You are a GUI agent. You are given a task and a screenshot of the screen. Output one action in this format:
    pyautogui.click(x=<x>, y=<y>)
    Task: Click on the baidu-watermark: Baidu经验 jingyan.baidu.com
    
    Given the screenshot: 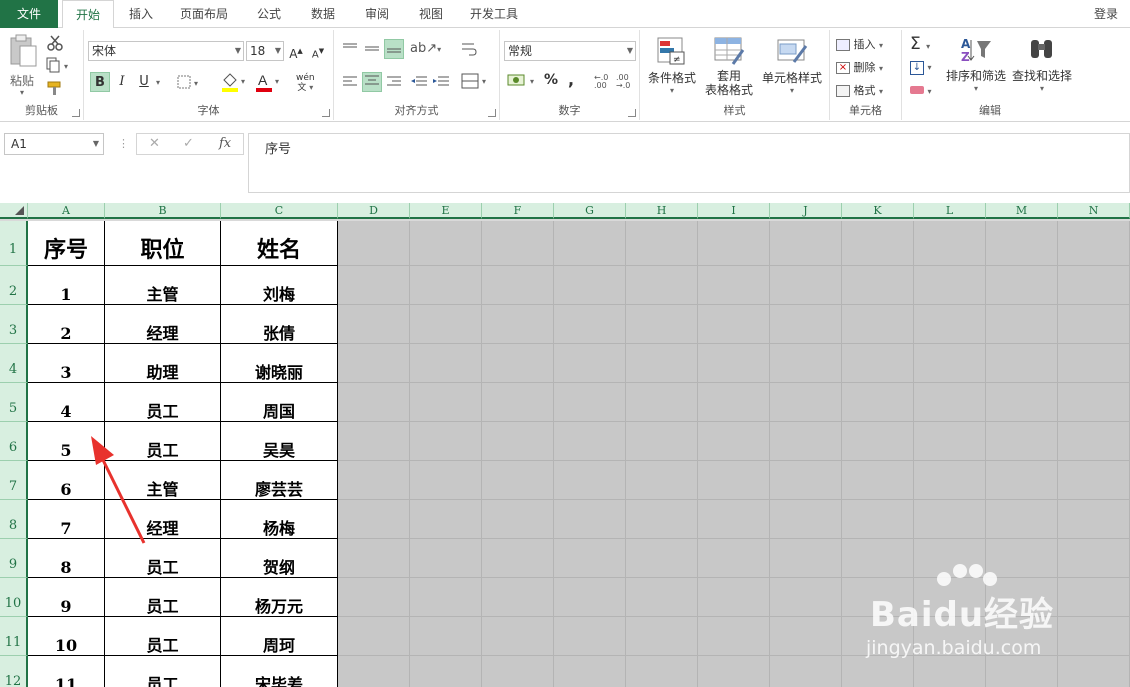 What is the action you would take?
    pyautogui.click(x=982, y=619)
    